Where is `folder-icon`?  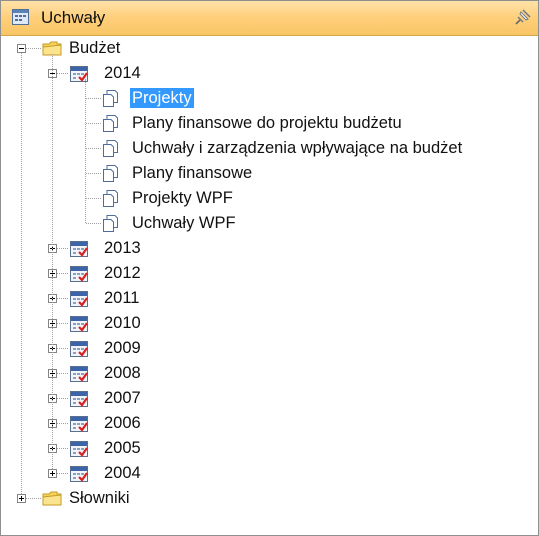 folder-icon is located at coordinates (52, 498).